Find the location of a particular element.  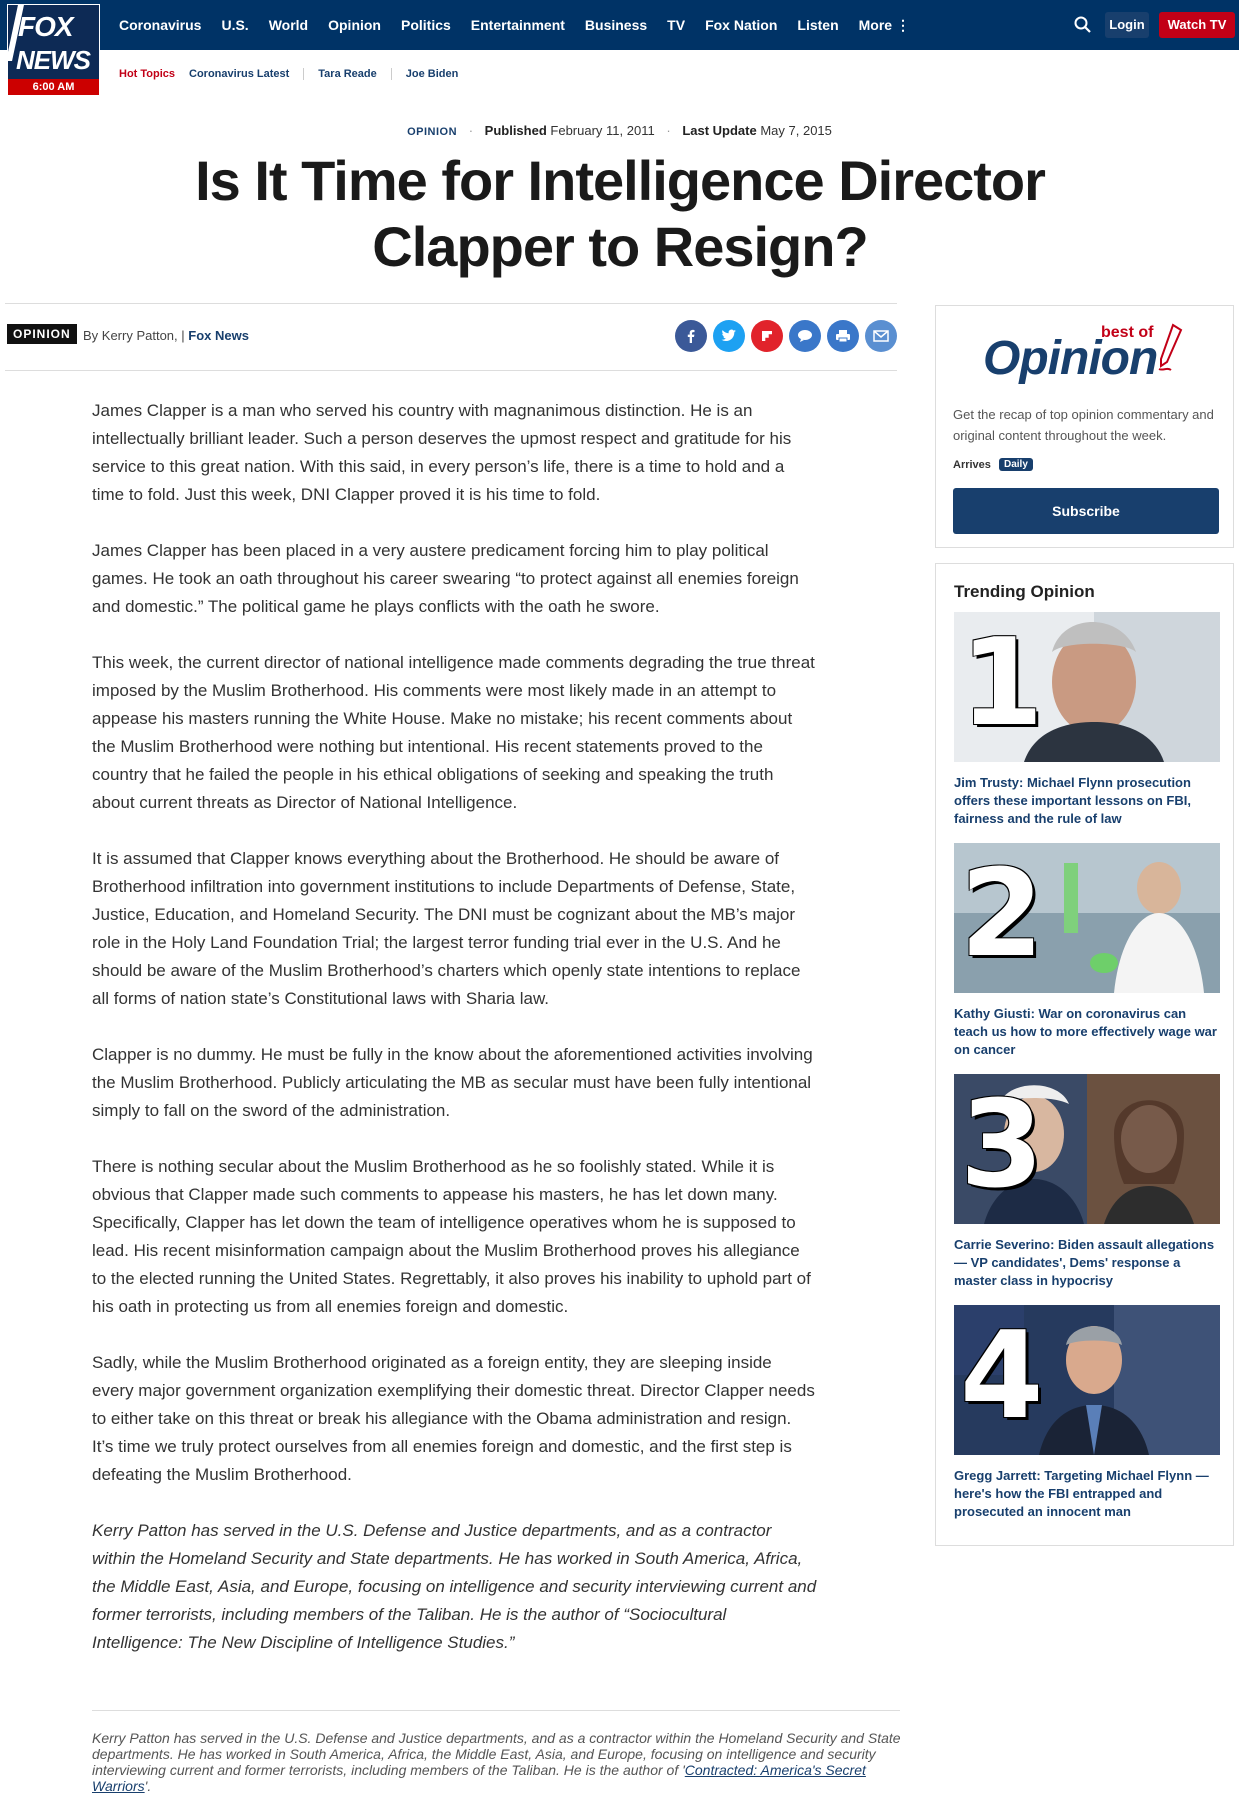

trending-rank: 4 is located at coordinates (1002, 1376).